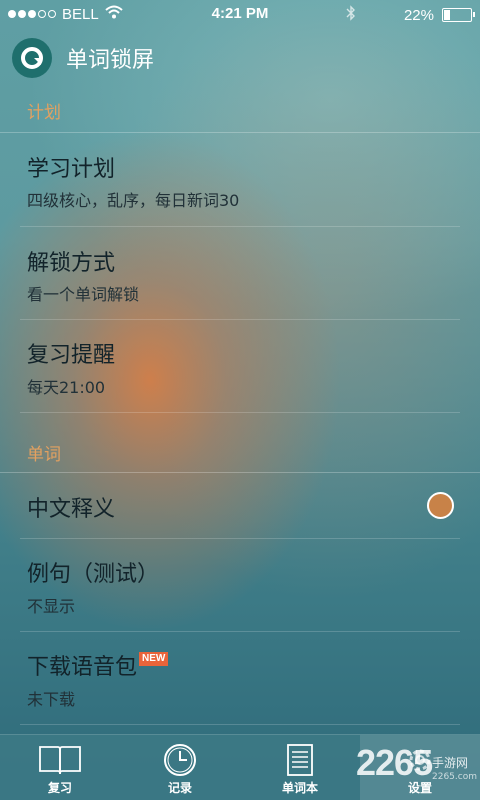 This screenshot has height=800, width=480. I want to click on tab-wordbook: 单词本, so click(300, 767).